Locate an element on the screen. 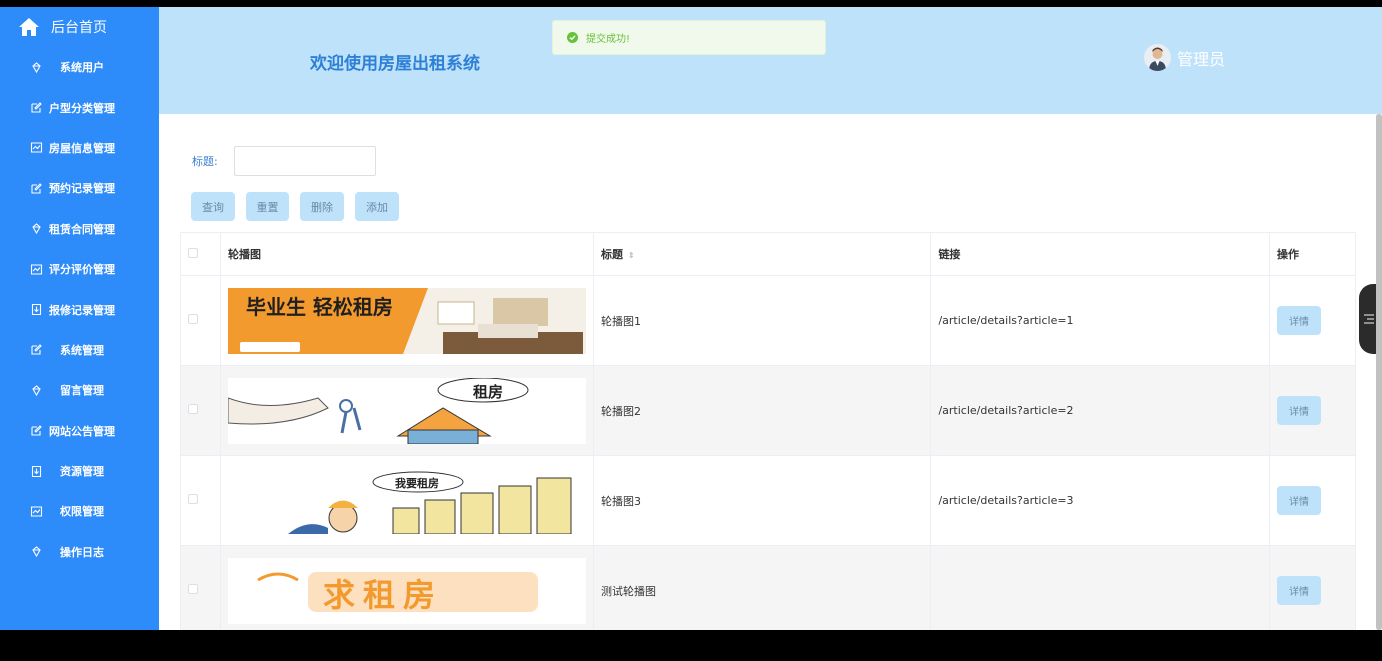 Image resolution: width=1382 pixels, height=661 pixels. banner-cell: 毕业生 轻松租房 is located at coordinates (406, 320).